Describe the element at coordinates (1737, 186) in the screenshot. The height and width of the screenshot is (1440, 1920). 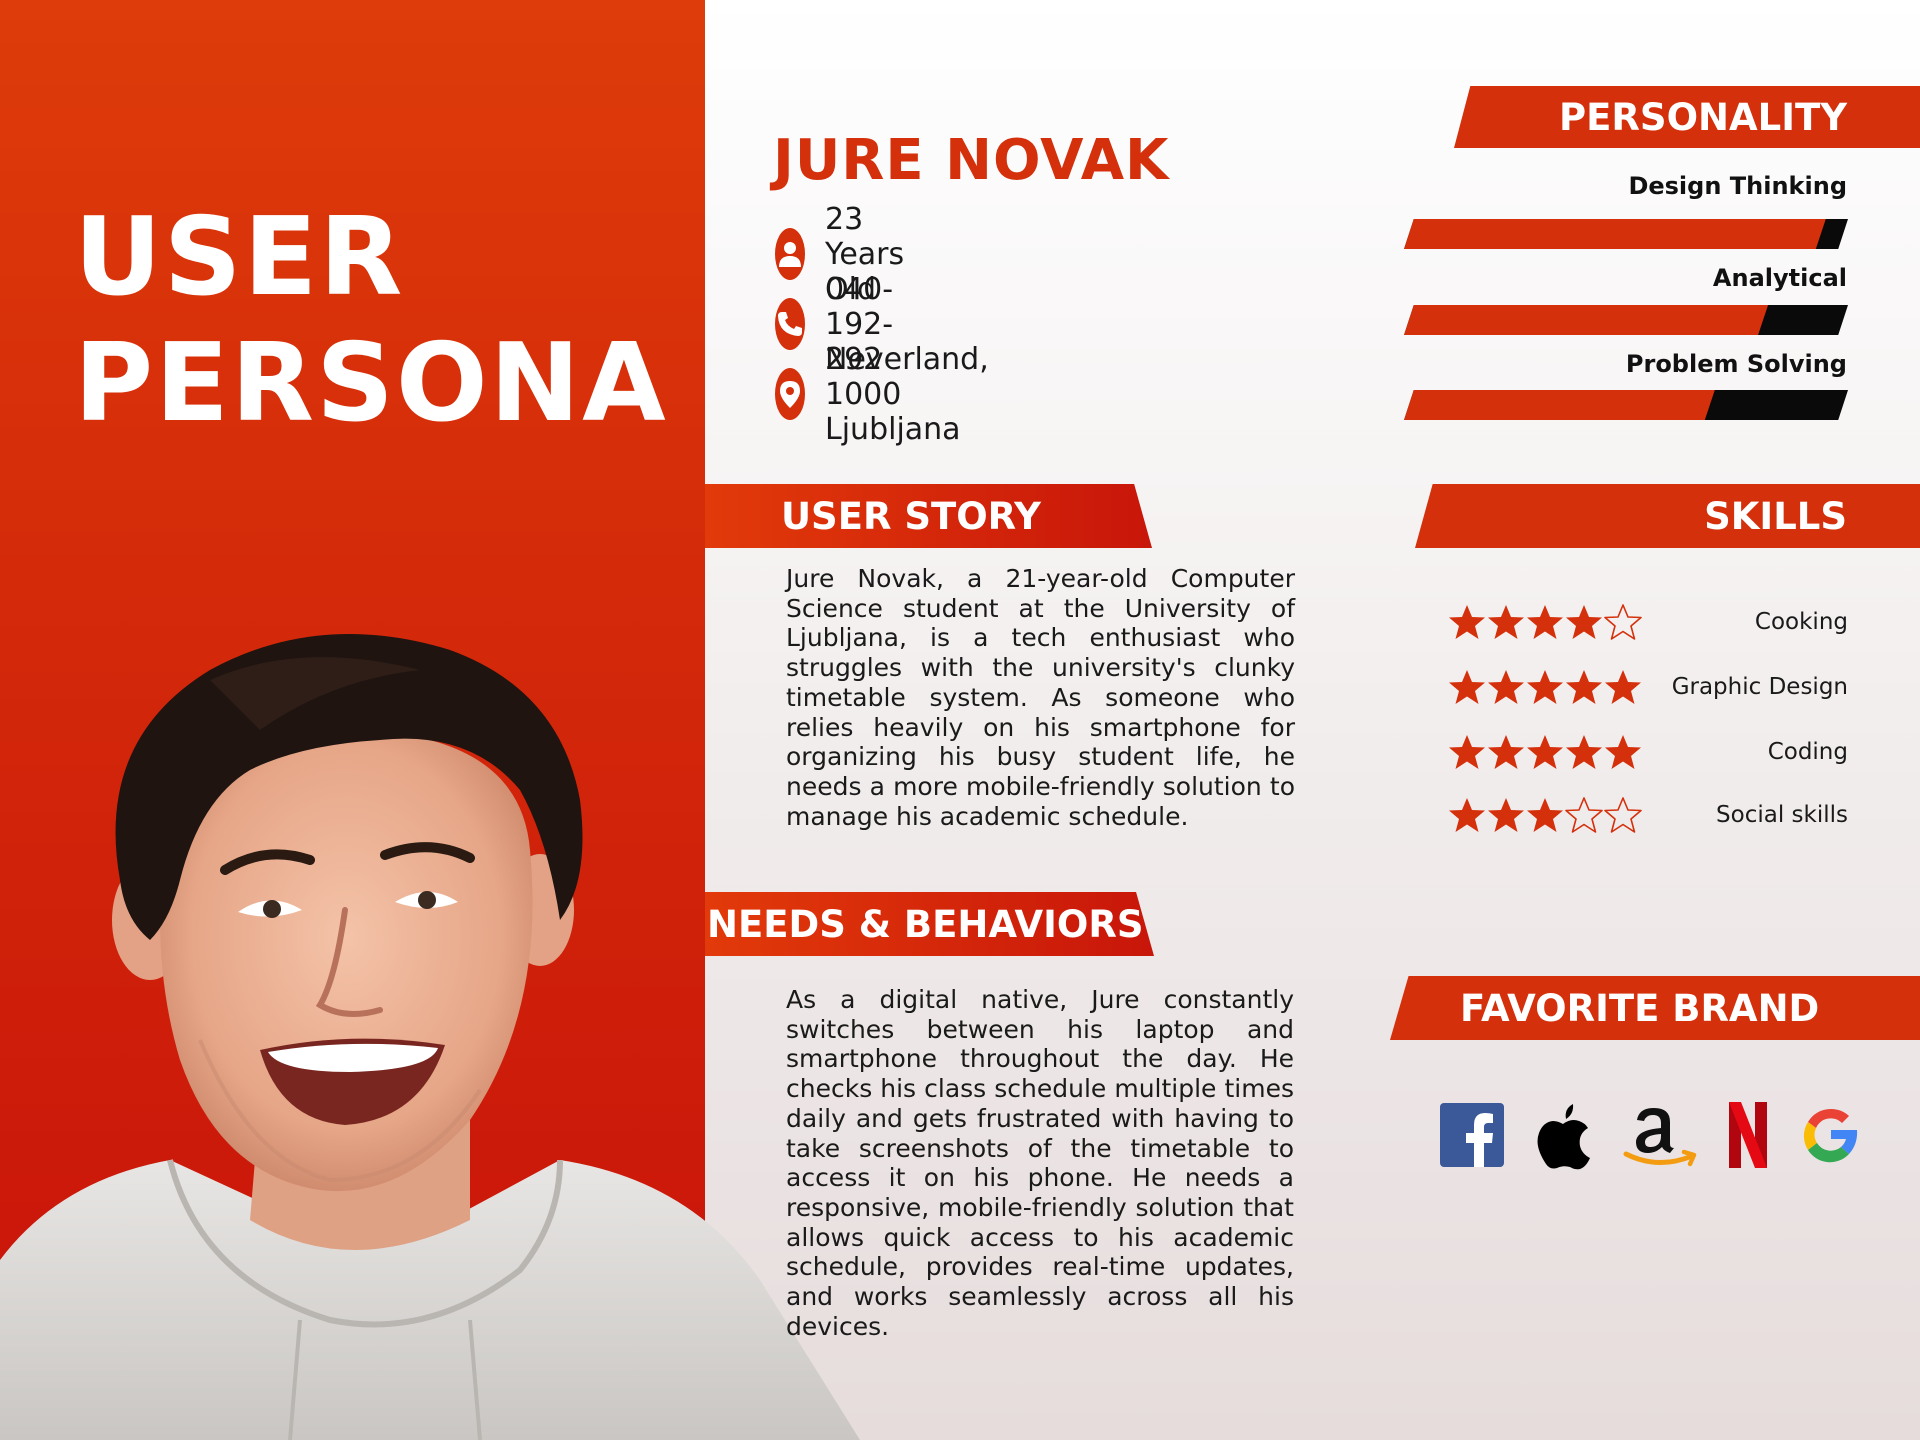
I see `trait-label-design-thinking: Design Thinking` at that location.